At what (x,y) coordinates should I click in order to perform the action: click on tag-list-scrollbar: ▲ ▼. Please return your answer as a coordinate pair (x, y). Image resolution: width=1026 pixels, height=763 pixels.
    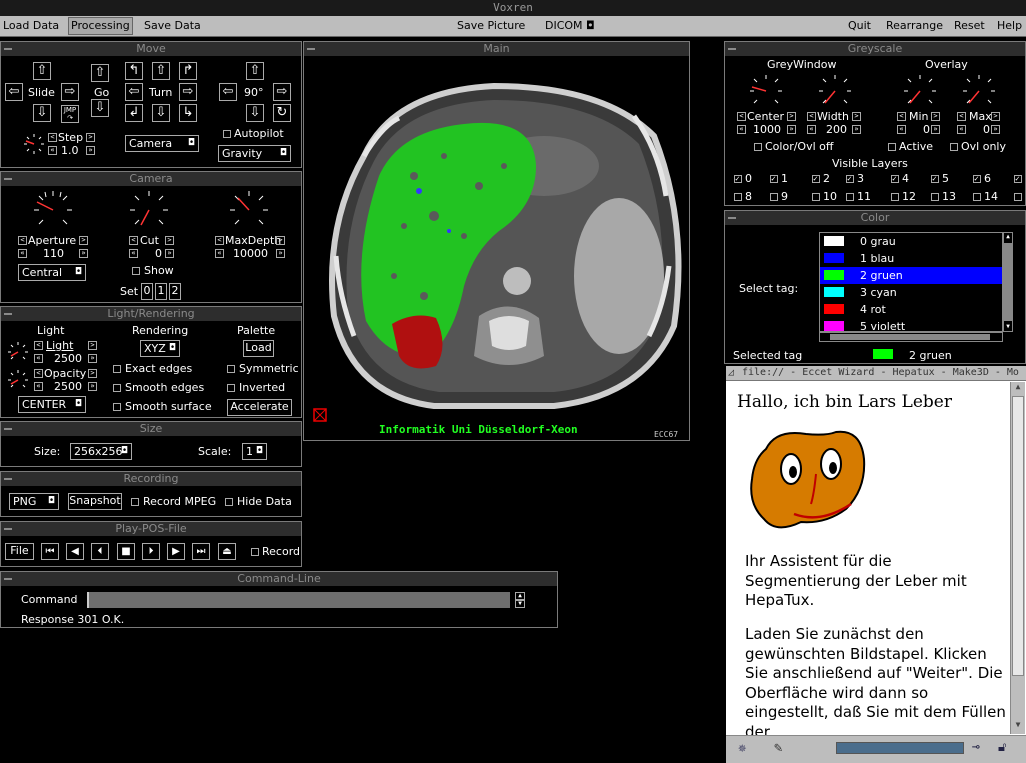
    Looking at the image, I should click on (1008, 282).